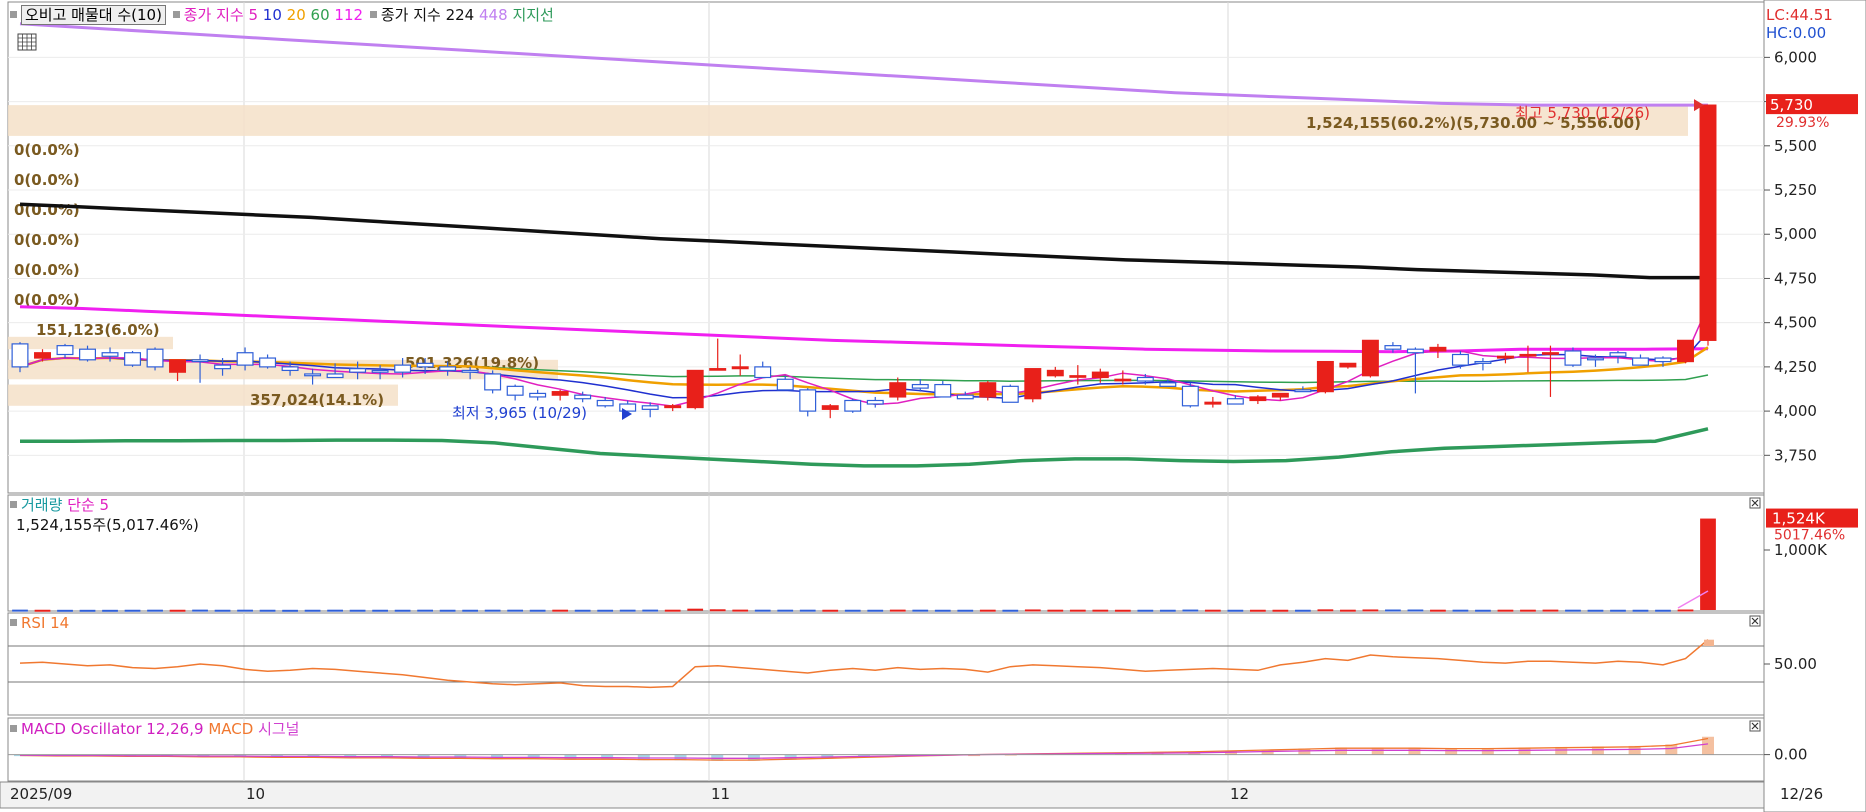  I want to click on price-axis-label: 4,750, so click(1795, 278).